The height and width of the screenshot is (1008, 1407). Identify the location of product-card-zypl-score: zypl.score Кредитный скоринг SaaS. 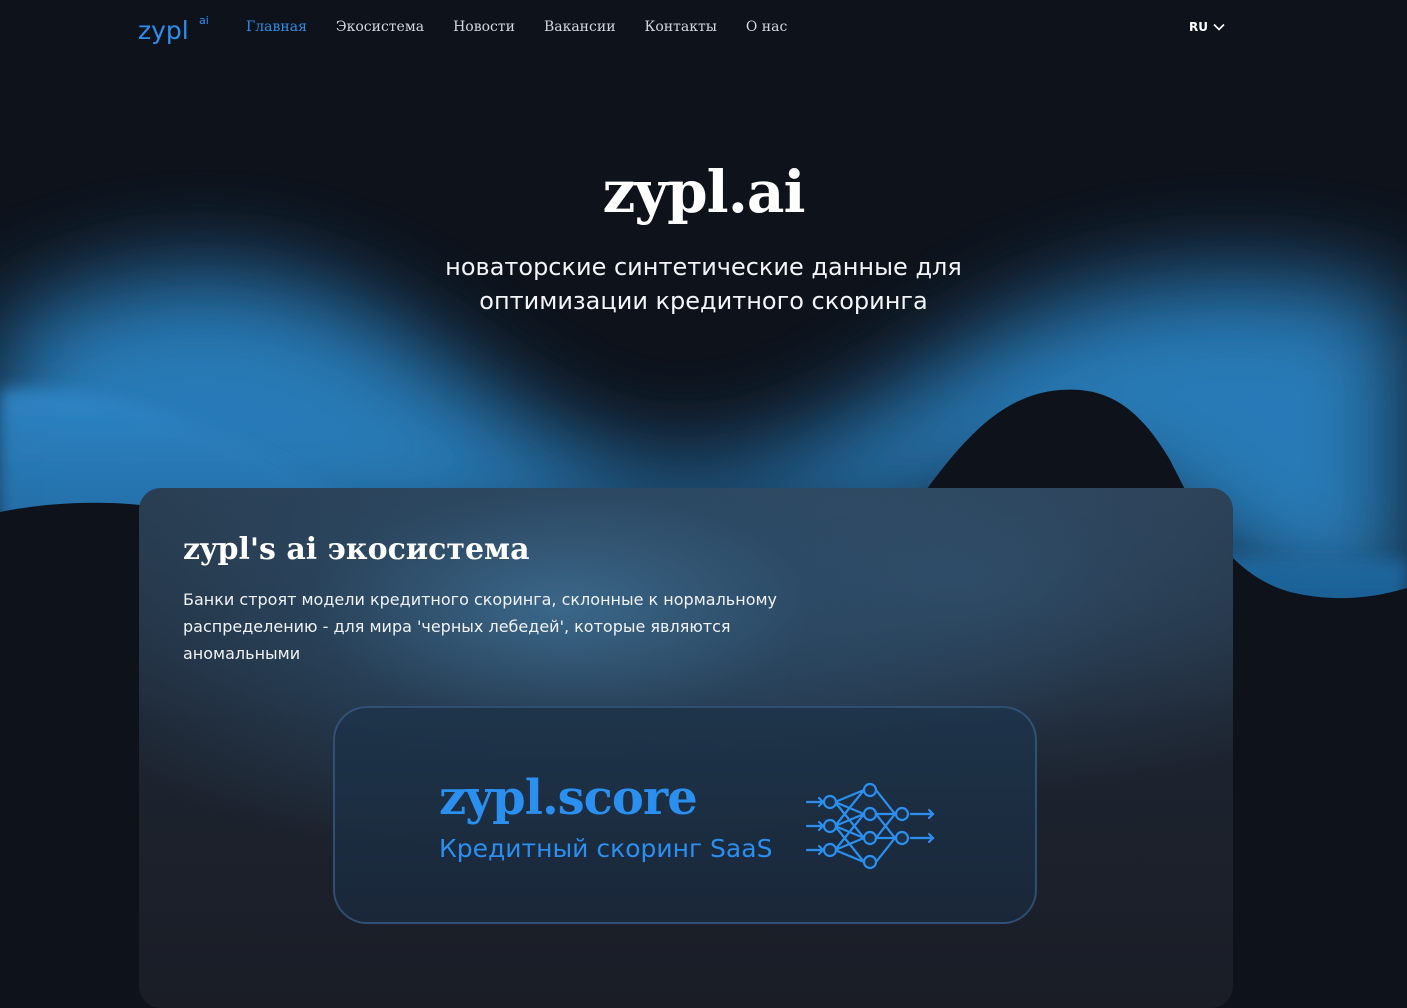
(685, 815).